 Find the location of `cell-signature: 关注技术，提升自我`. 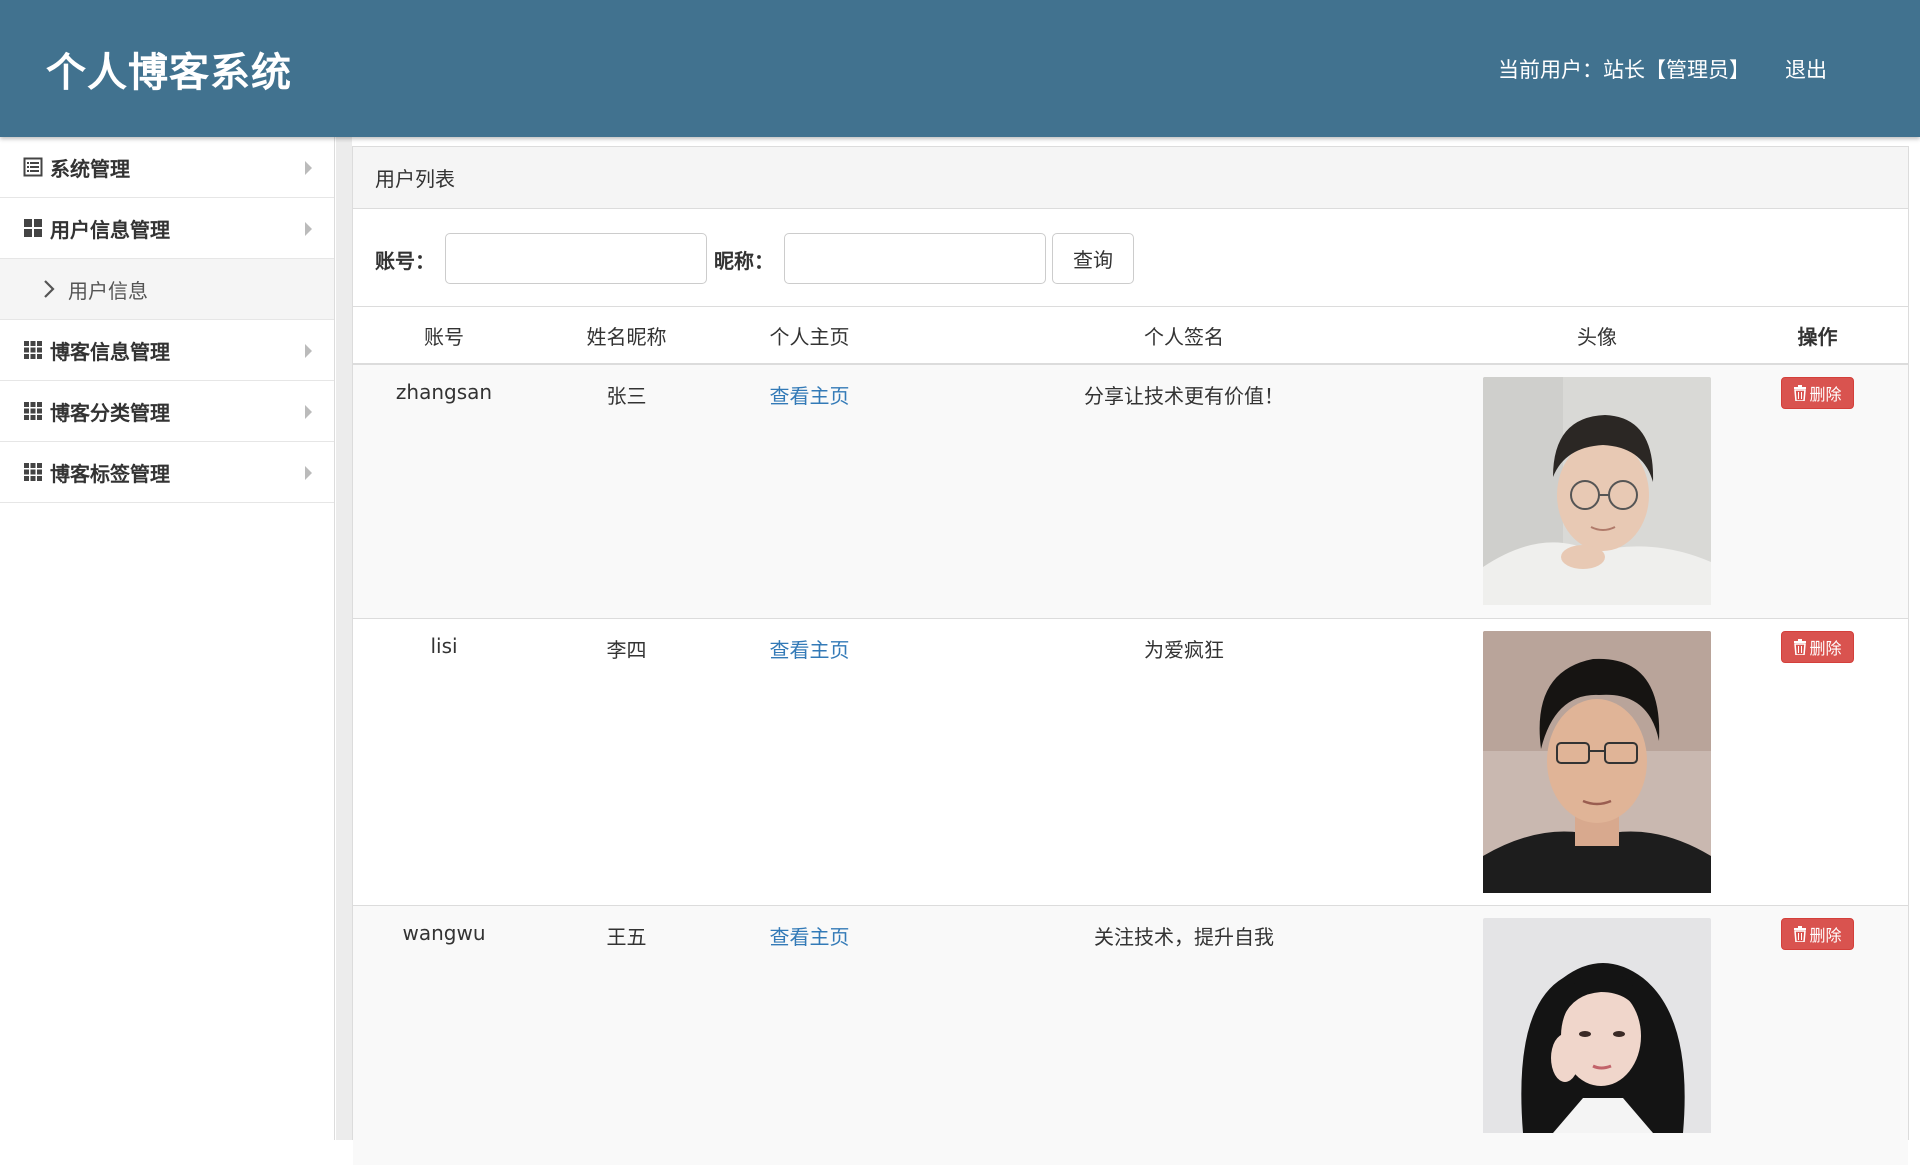

cell-signature: 关注技术，提升自我 is located at coordinates (1184, 1034).